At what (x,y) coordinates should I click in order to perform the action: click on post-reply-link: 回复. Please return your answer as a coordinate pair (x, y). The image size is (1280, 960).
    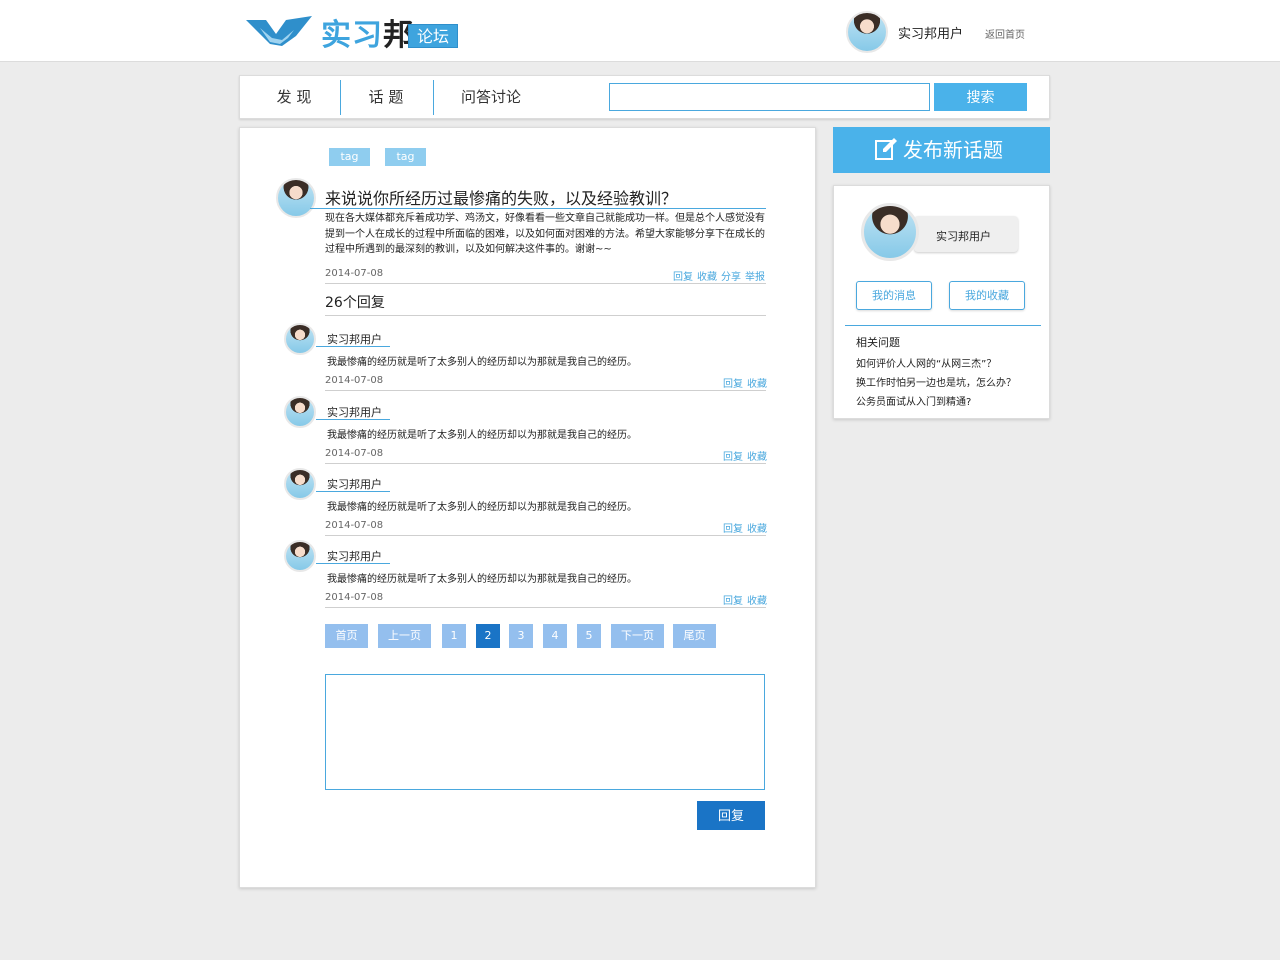
    Looking at the image, I should click on (683, 277).